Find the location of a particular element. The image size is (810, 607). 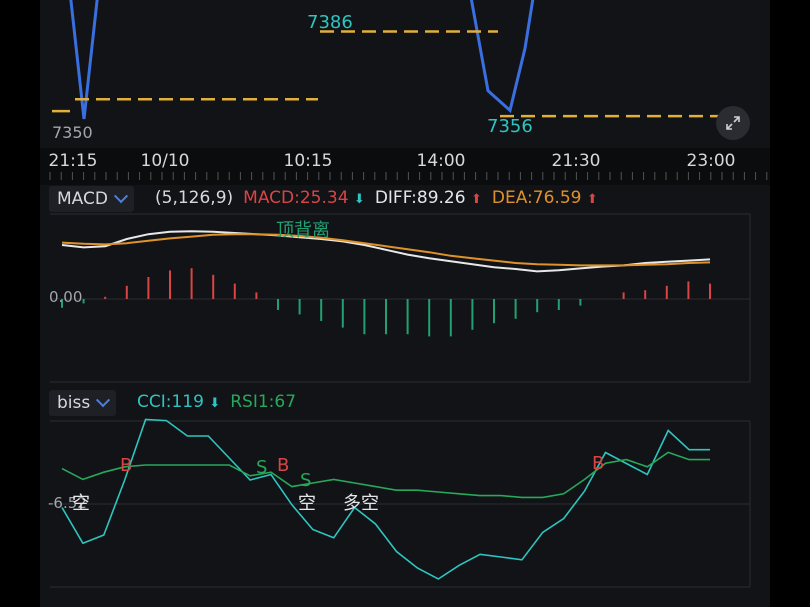

expand-icon is located at coordinates (733, 123).